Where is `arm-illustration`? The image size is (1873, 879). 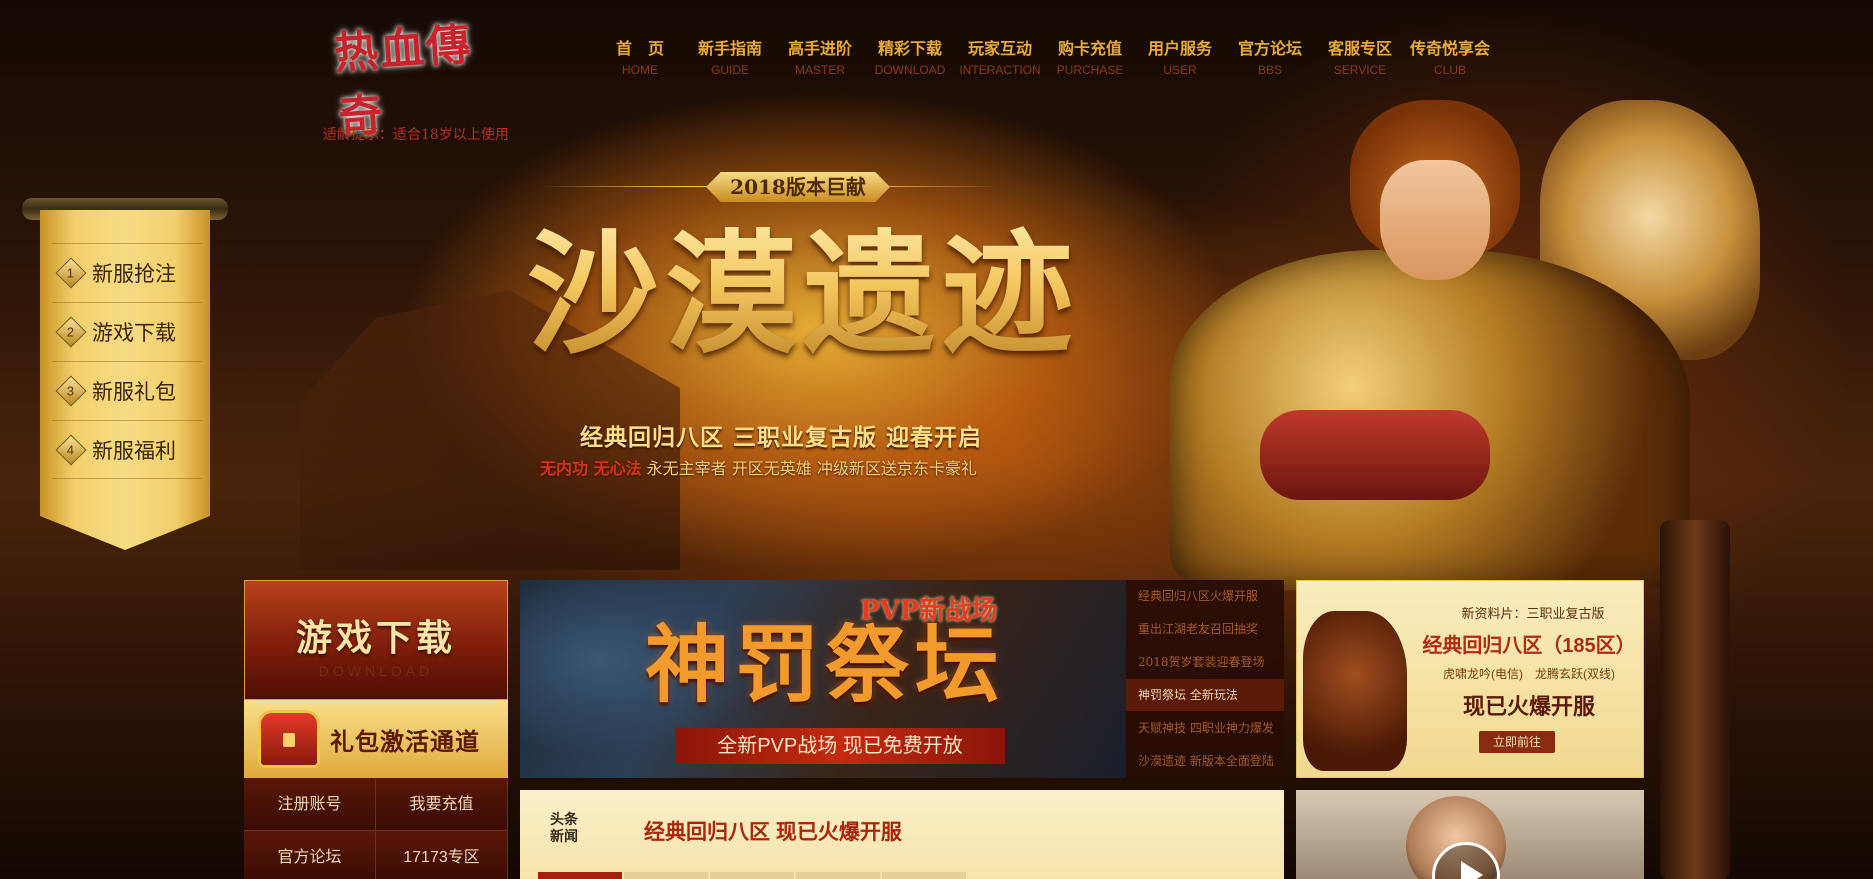 arm-illustration is located at coordinates (1375, 455).